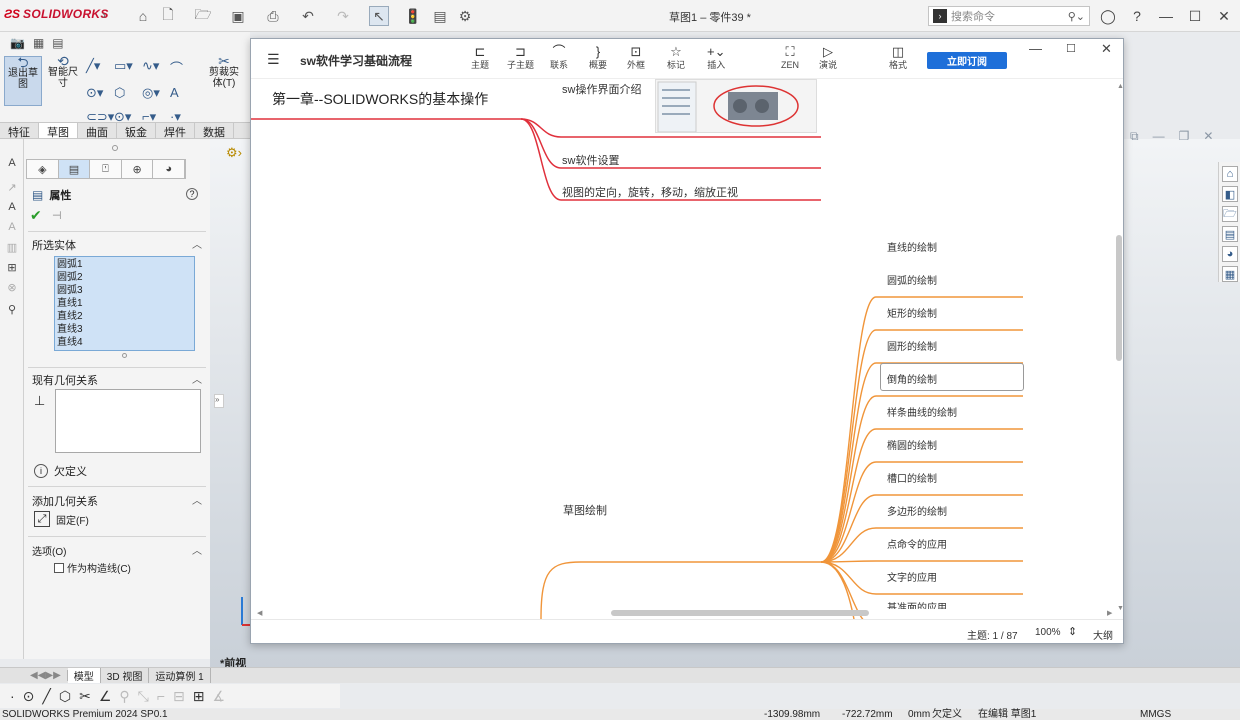  Describe the element at coordinates (465, 16) in the screenshot. I see `options-gear-icon: ⚙` at that location.